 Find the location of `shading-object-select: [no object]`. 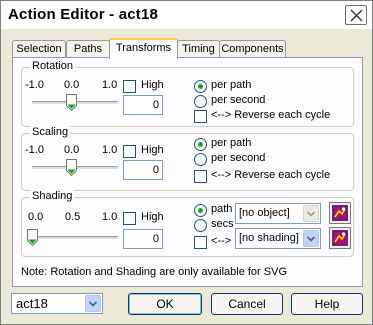

shading-object-select: [no object] is located at coordinates (278, 213).